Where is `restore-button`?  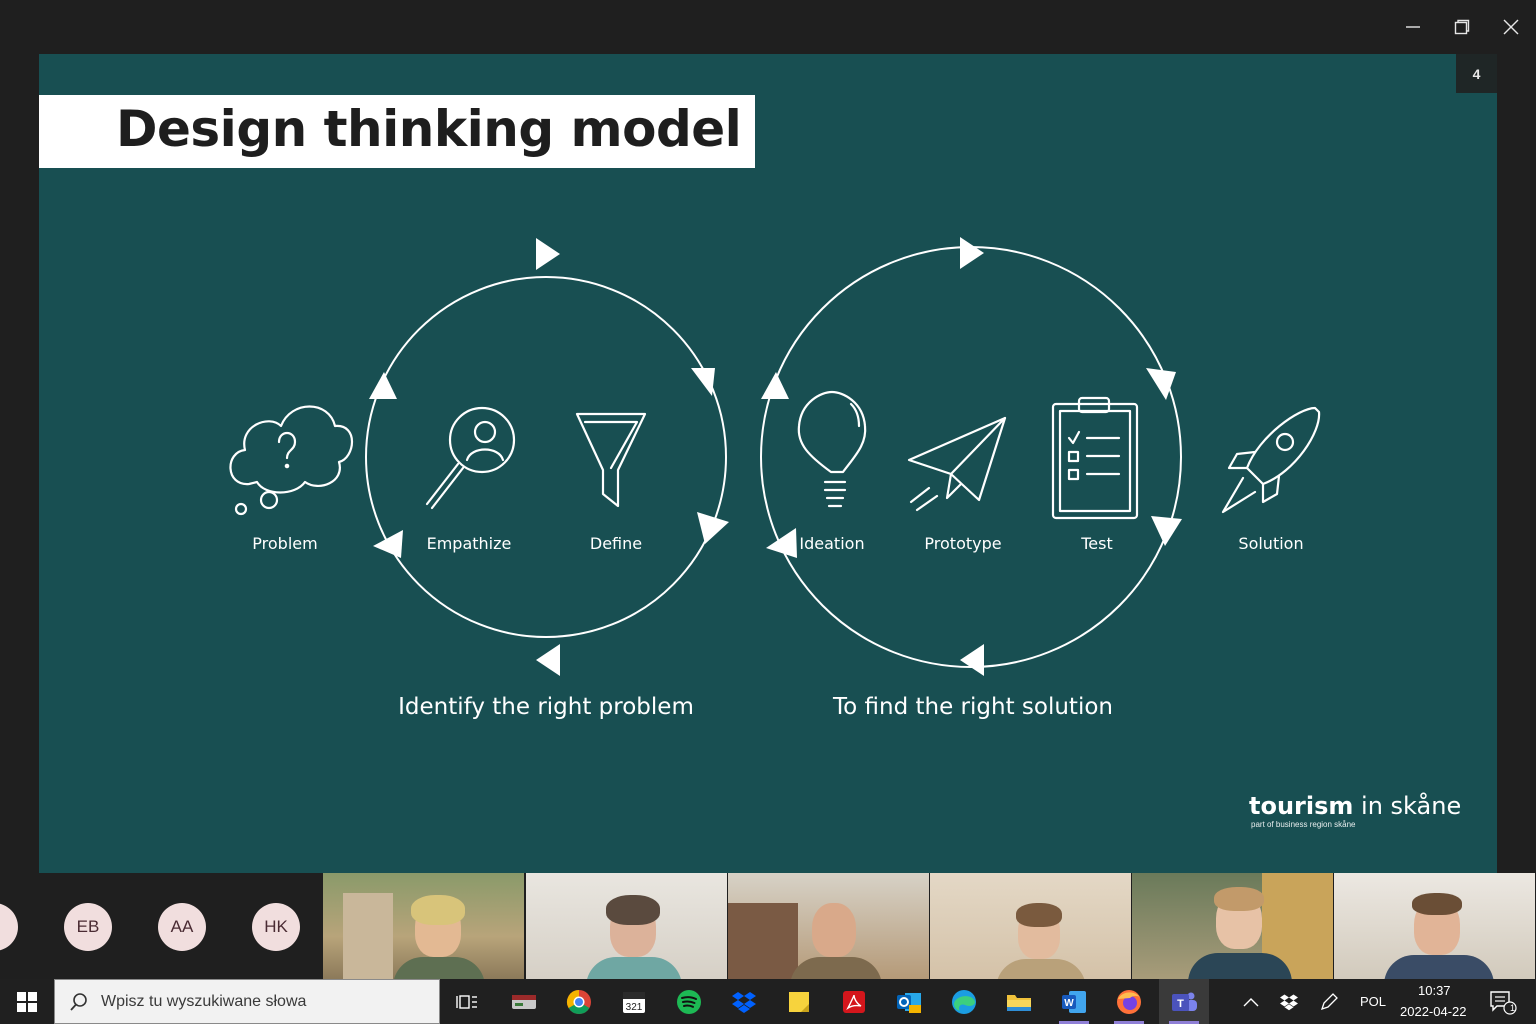 restore-button is located at coordinates (1462, 27).